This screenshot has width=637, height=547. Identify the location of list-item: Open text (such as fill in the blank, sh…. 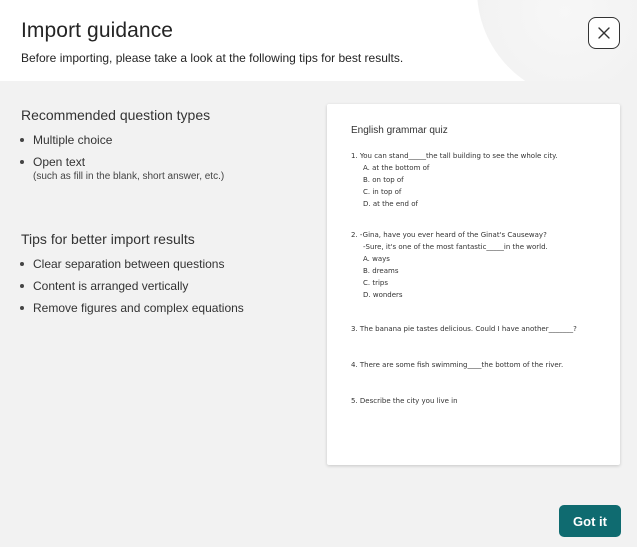
(121, 173).